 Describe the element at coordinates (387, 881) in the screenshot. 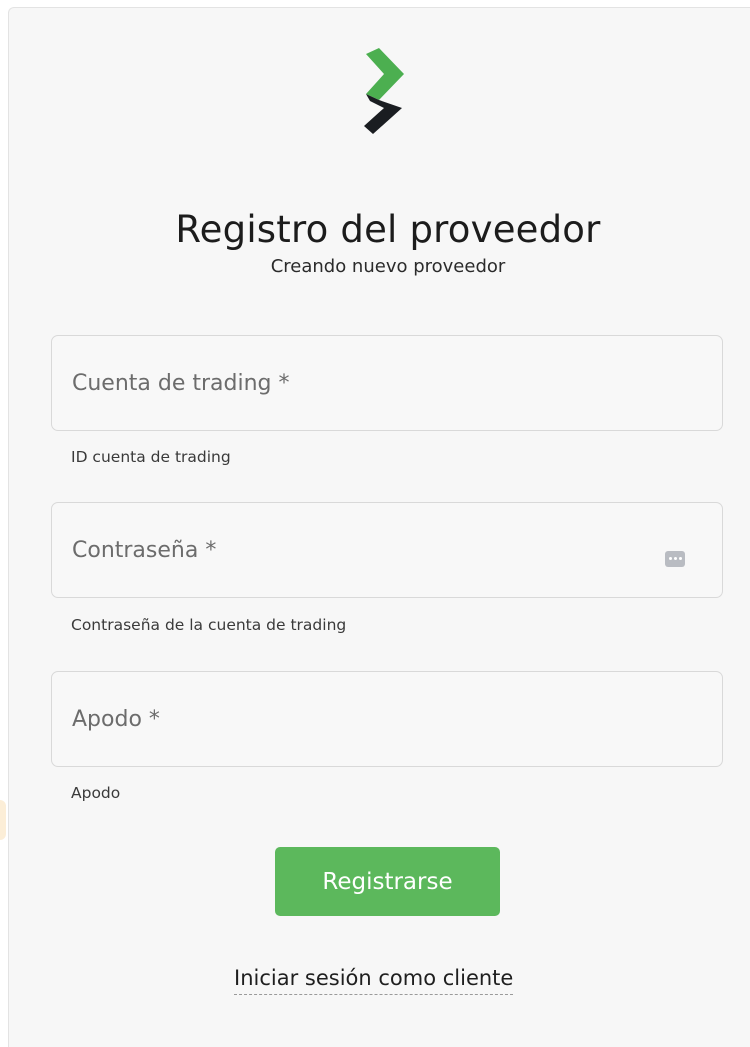

I see `register-button: Registrarse` at that location.